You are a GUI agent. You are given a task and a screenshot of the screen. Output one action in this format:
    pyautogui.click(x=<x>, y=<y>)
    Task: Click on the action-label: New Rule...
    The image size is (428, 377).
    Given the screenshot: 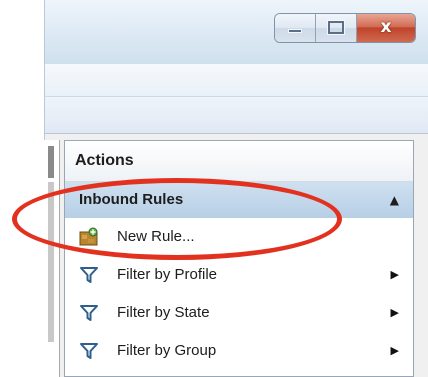 What is the action you would take?
    pyautogui.click(x=156, y=236)
    